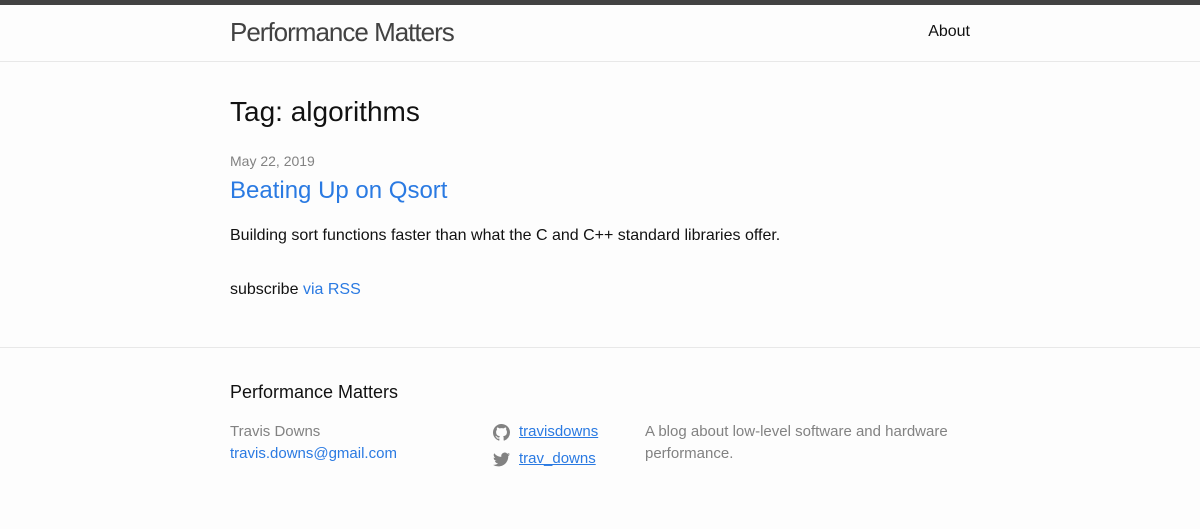 The image size is (1200, 529). Describe the element at coordinates (557, 459) in the screenshot. I see `twitter-link: trav_downs` at that location.